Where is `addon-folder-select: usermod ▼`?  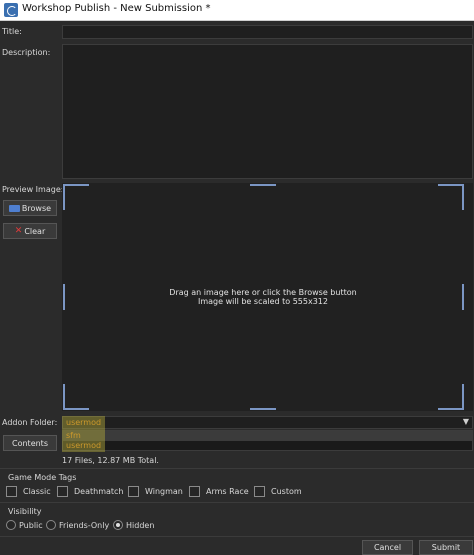 addon-folder-select: usermod ▼ is located at coordinates (267, 422).